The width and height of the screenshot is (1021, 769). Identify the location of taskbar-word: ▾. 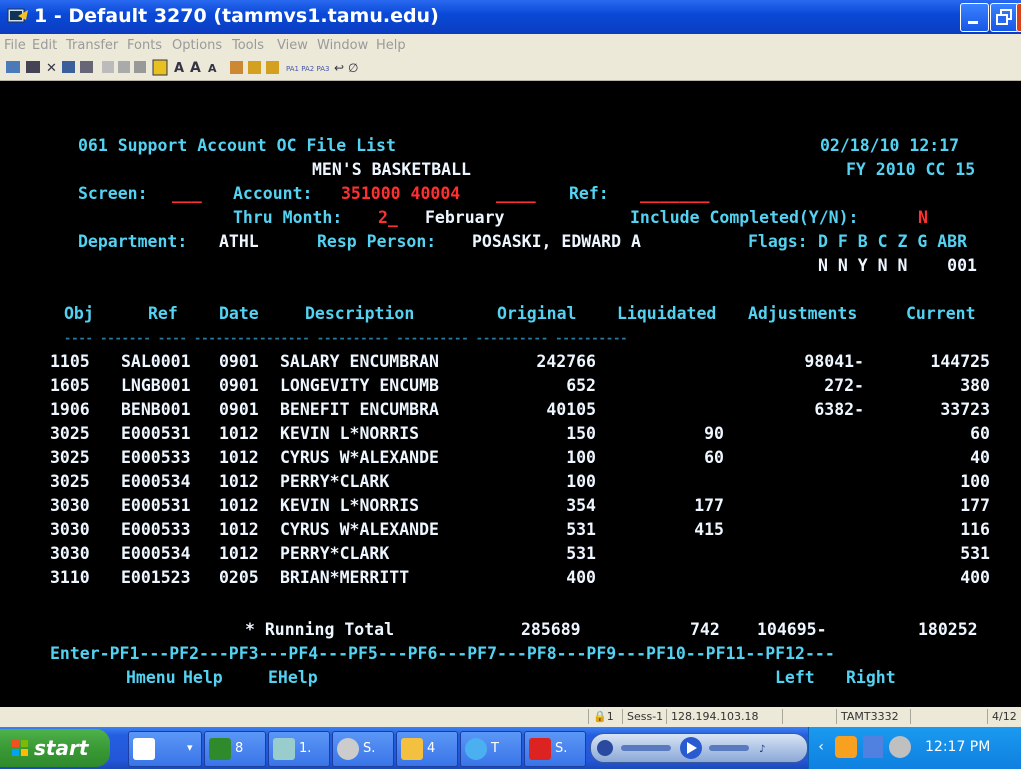
(165, 749).